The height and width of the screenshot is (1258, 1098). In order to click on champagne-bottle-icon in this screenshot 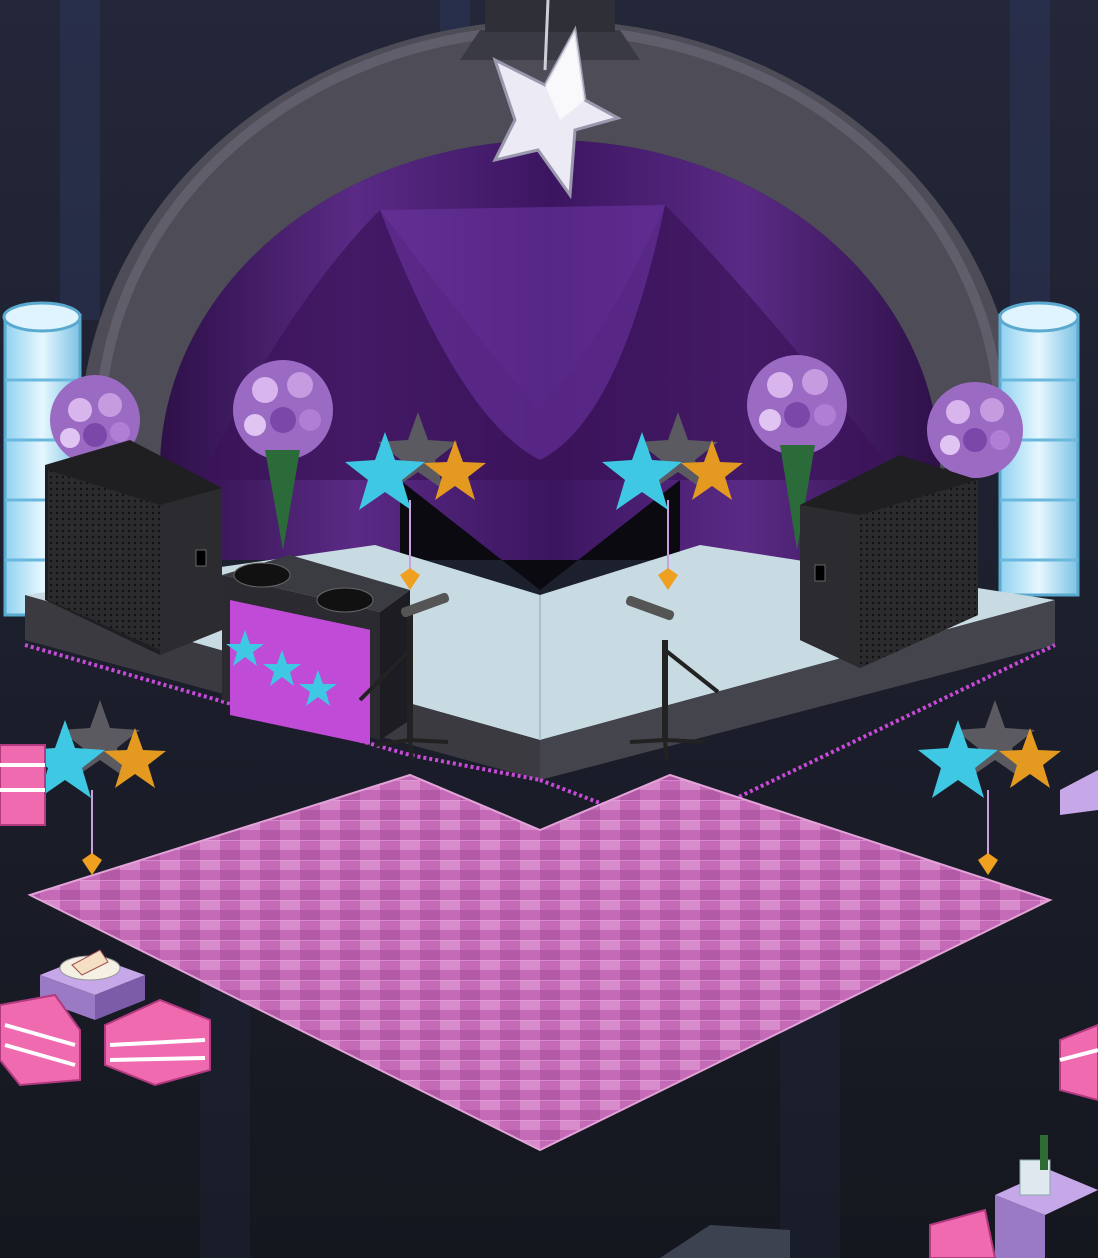, I will do `click(1044, 1152)`.